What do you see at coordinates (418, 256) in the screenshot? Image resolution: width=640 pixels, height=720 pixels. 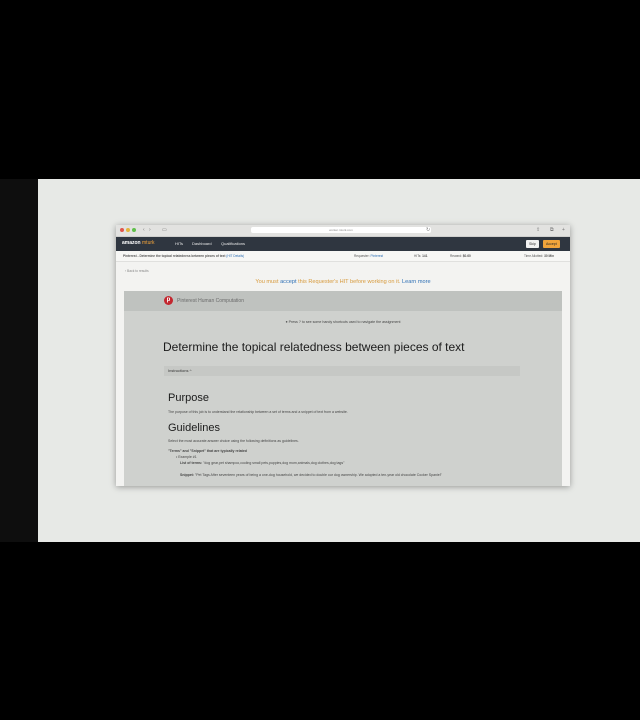 I see `hits-label: HITs:` at bounding box center [418, 256].